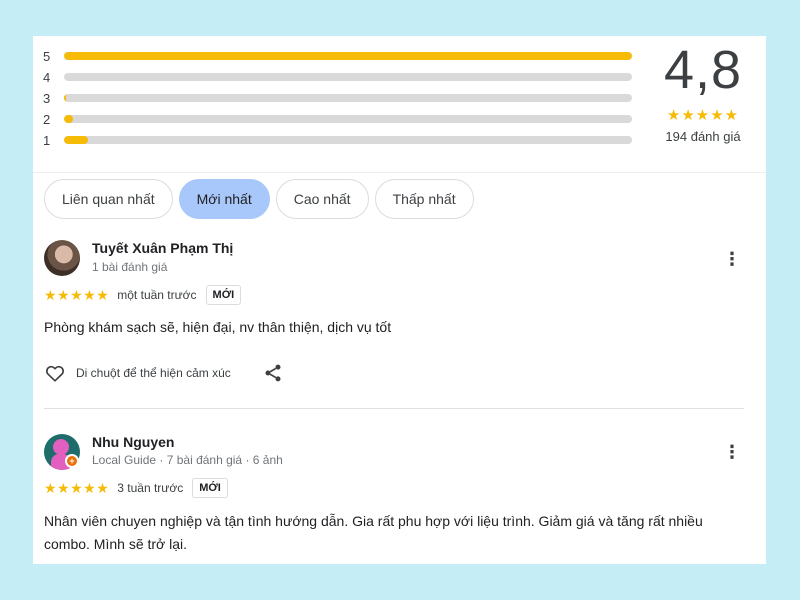 The height and width of the screenshot is (600, 800). I want to click on reaction-hint: Di chuột để thể hiện cảm xúc, so click(153, 373).